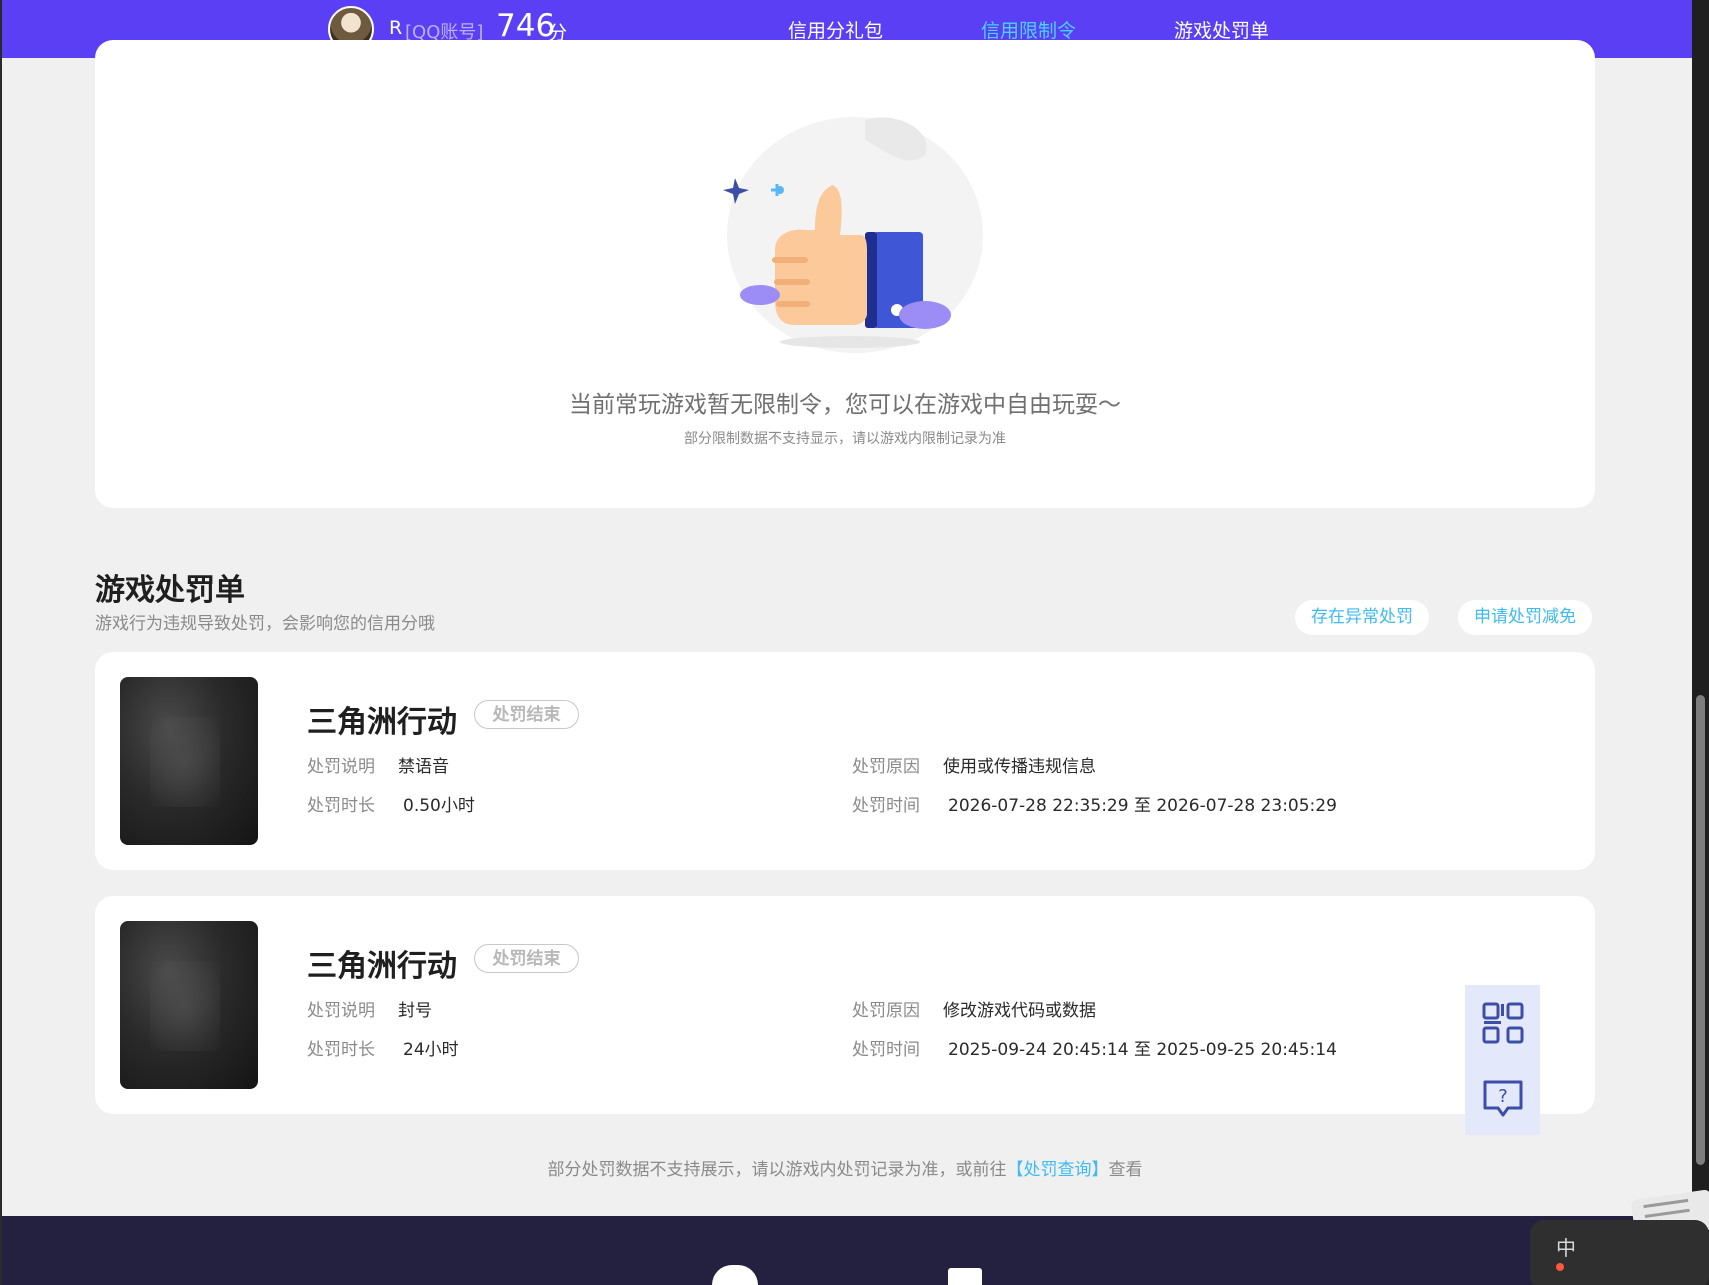 This screenshot has height=1285, width=1709. Describe the element at coordinates (965, 1276) in the screenshot. I see `footer-app-icon` at that location.